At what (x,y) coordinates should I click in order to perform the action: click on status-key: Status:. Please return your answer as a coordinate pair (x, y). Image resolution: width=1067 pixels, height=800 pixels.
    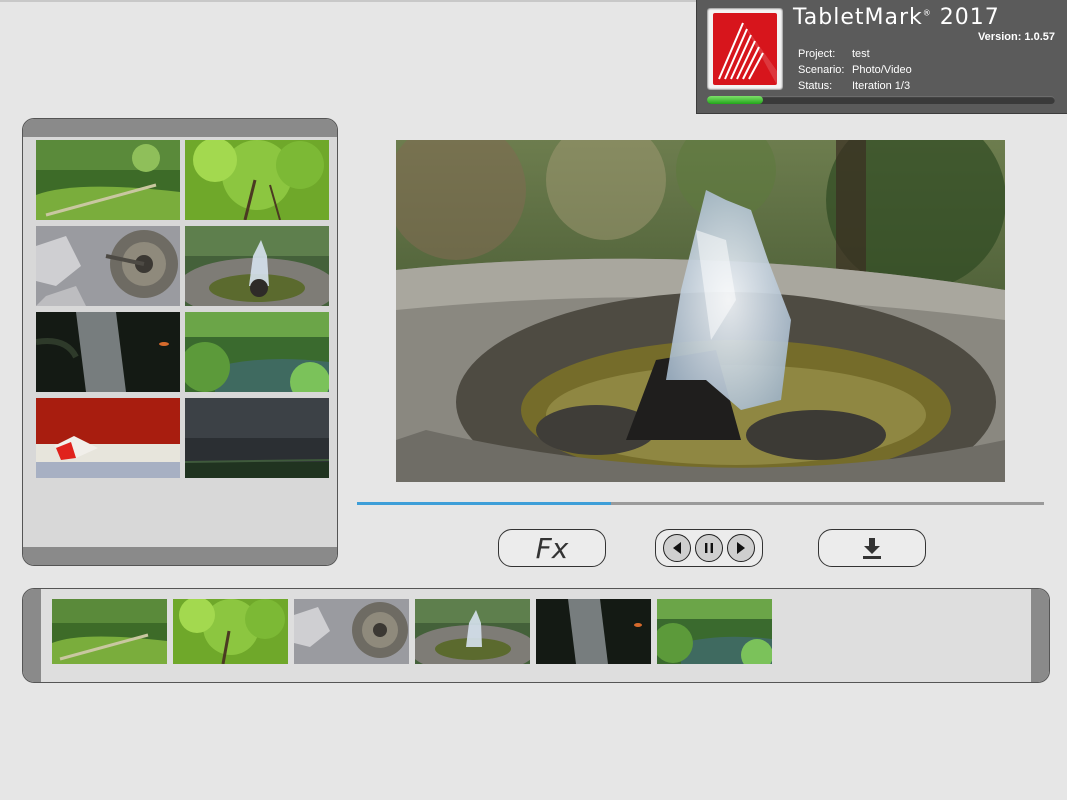
    Looking at the image, I should click on (815, 86).